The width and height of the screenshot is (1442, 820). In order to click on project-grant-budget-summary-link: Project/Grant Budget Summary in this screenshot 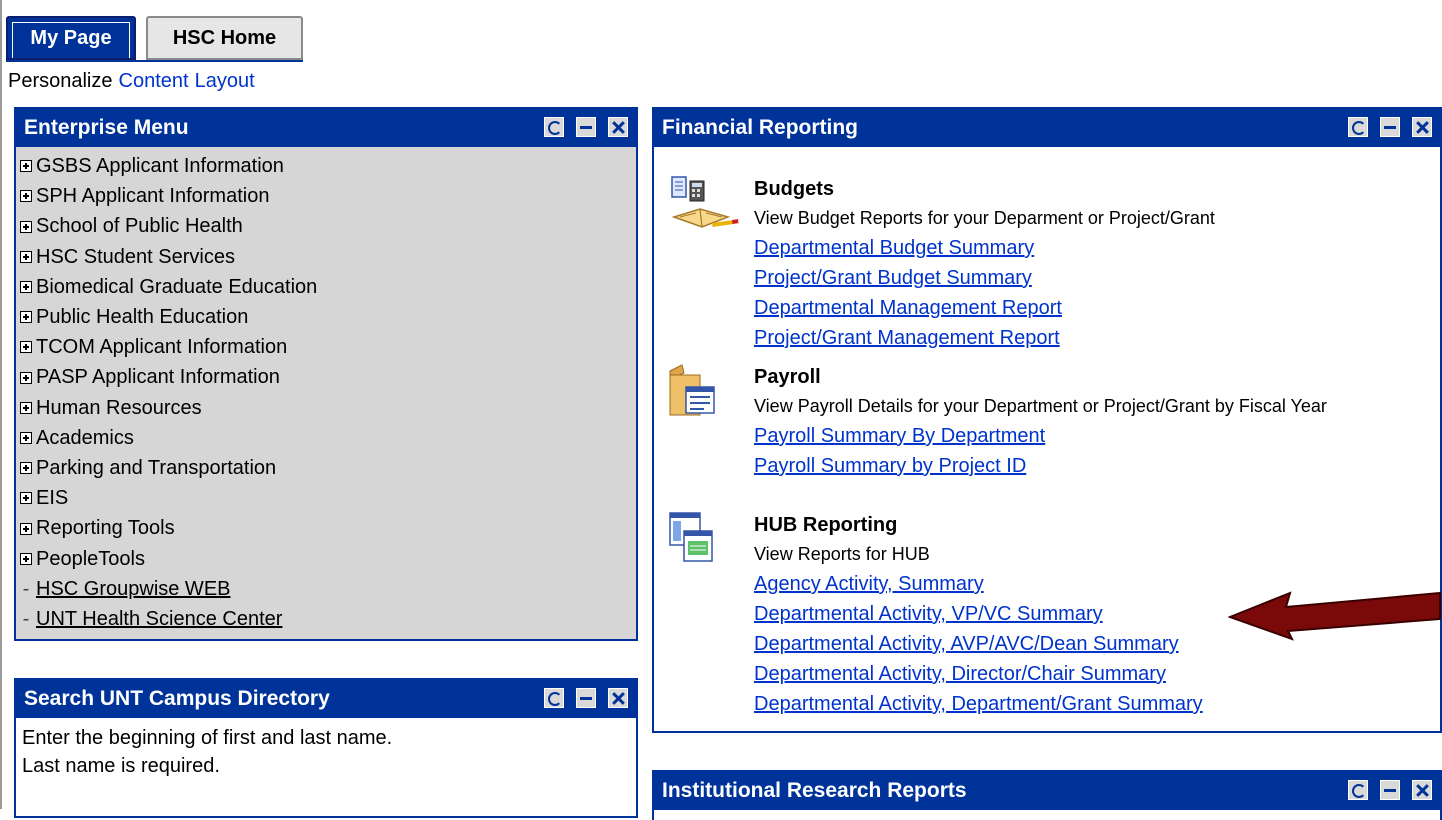, I will do `click(984, 278)`.